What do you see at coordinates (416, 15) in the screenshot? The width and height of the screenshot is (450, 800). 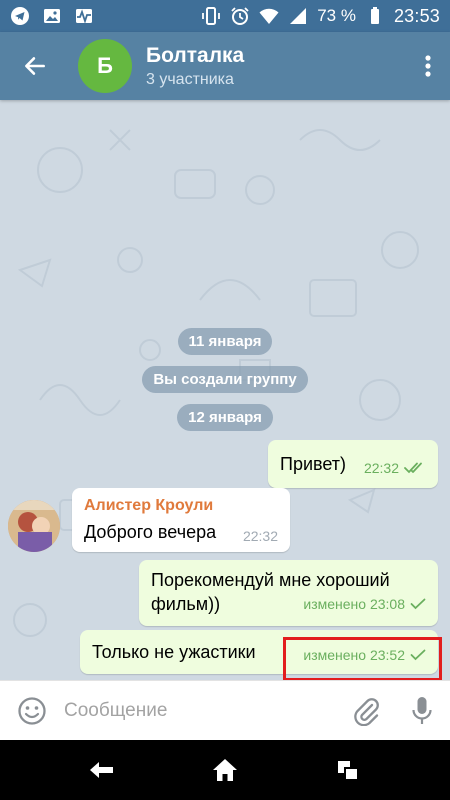 I see `status-time: 23:53` at bounding box center [416, 15].